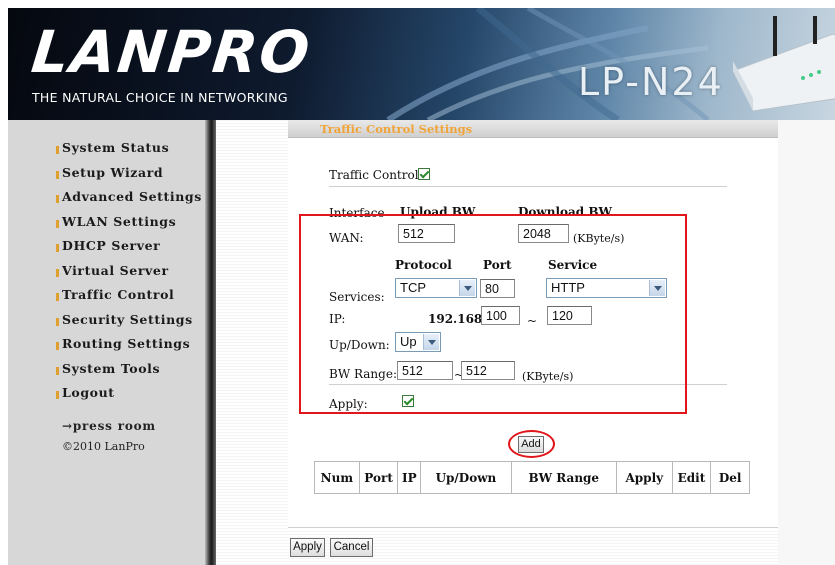 Image resolution: width=835 pixels, height=565 pixels. Describe the element at coordinates (374, 175) in the screenshot. I see `traffic-control-label: Traffic Control` at that location.